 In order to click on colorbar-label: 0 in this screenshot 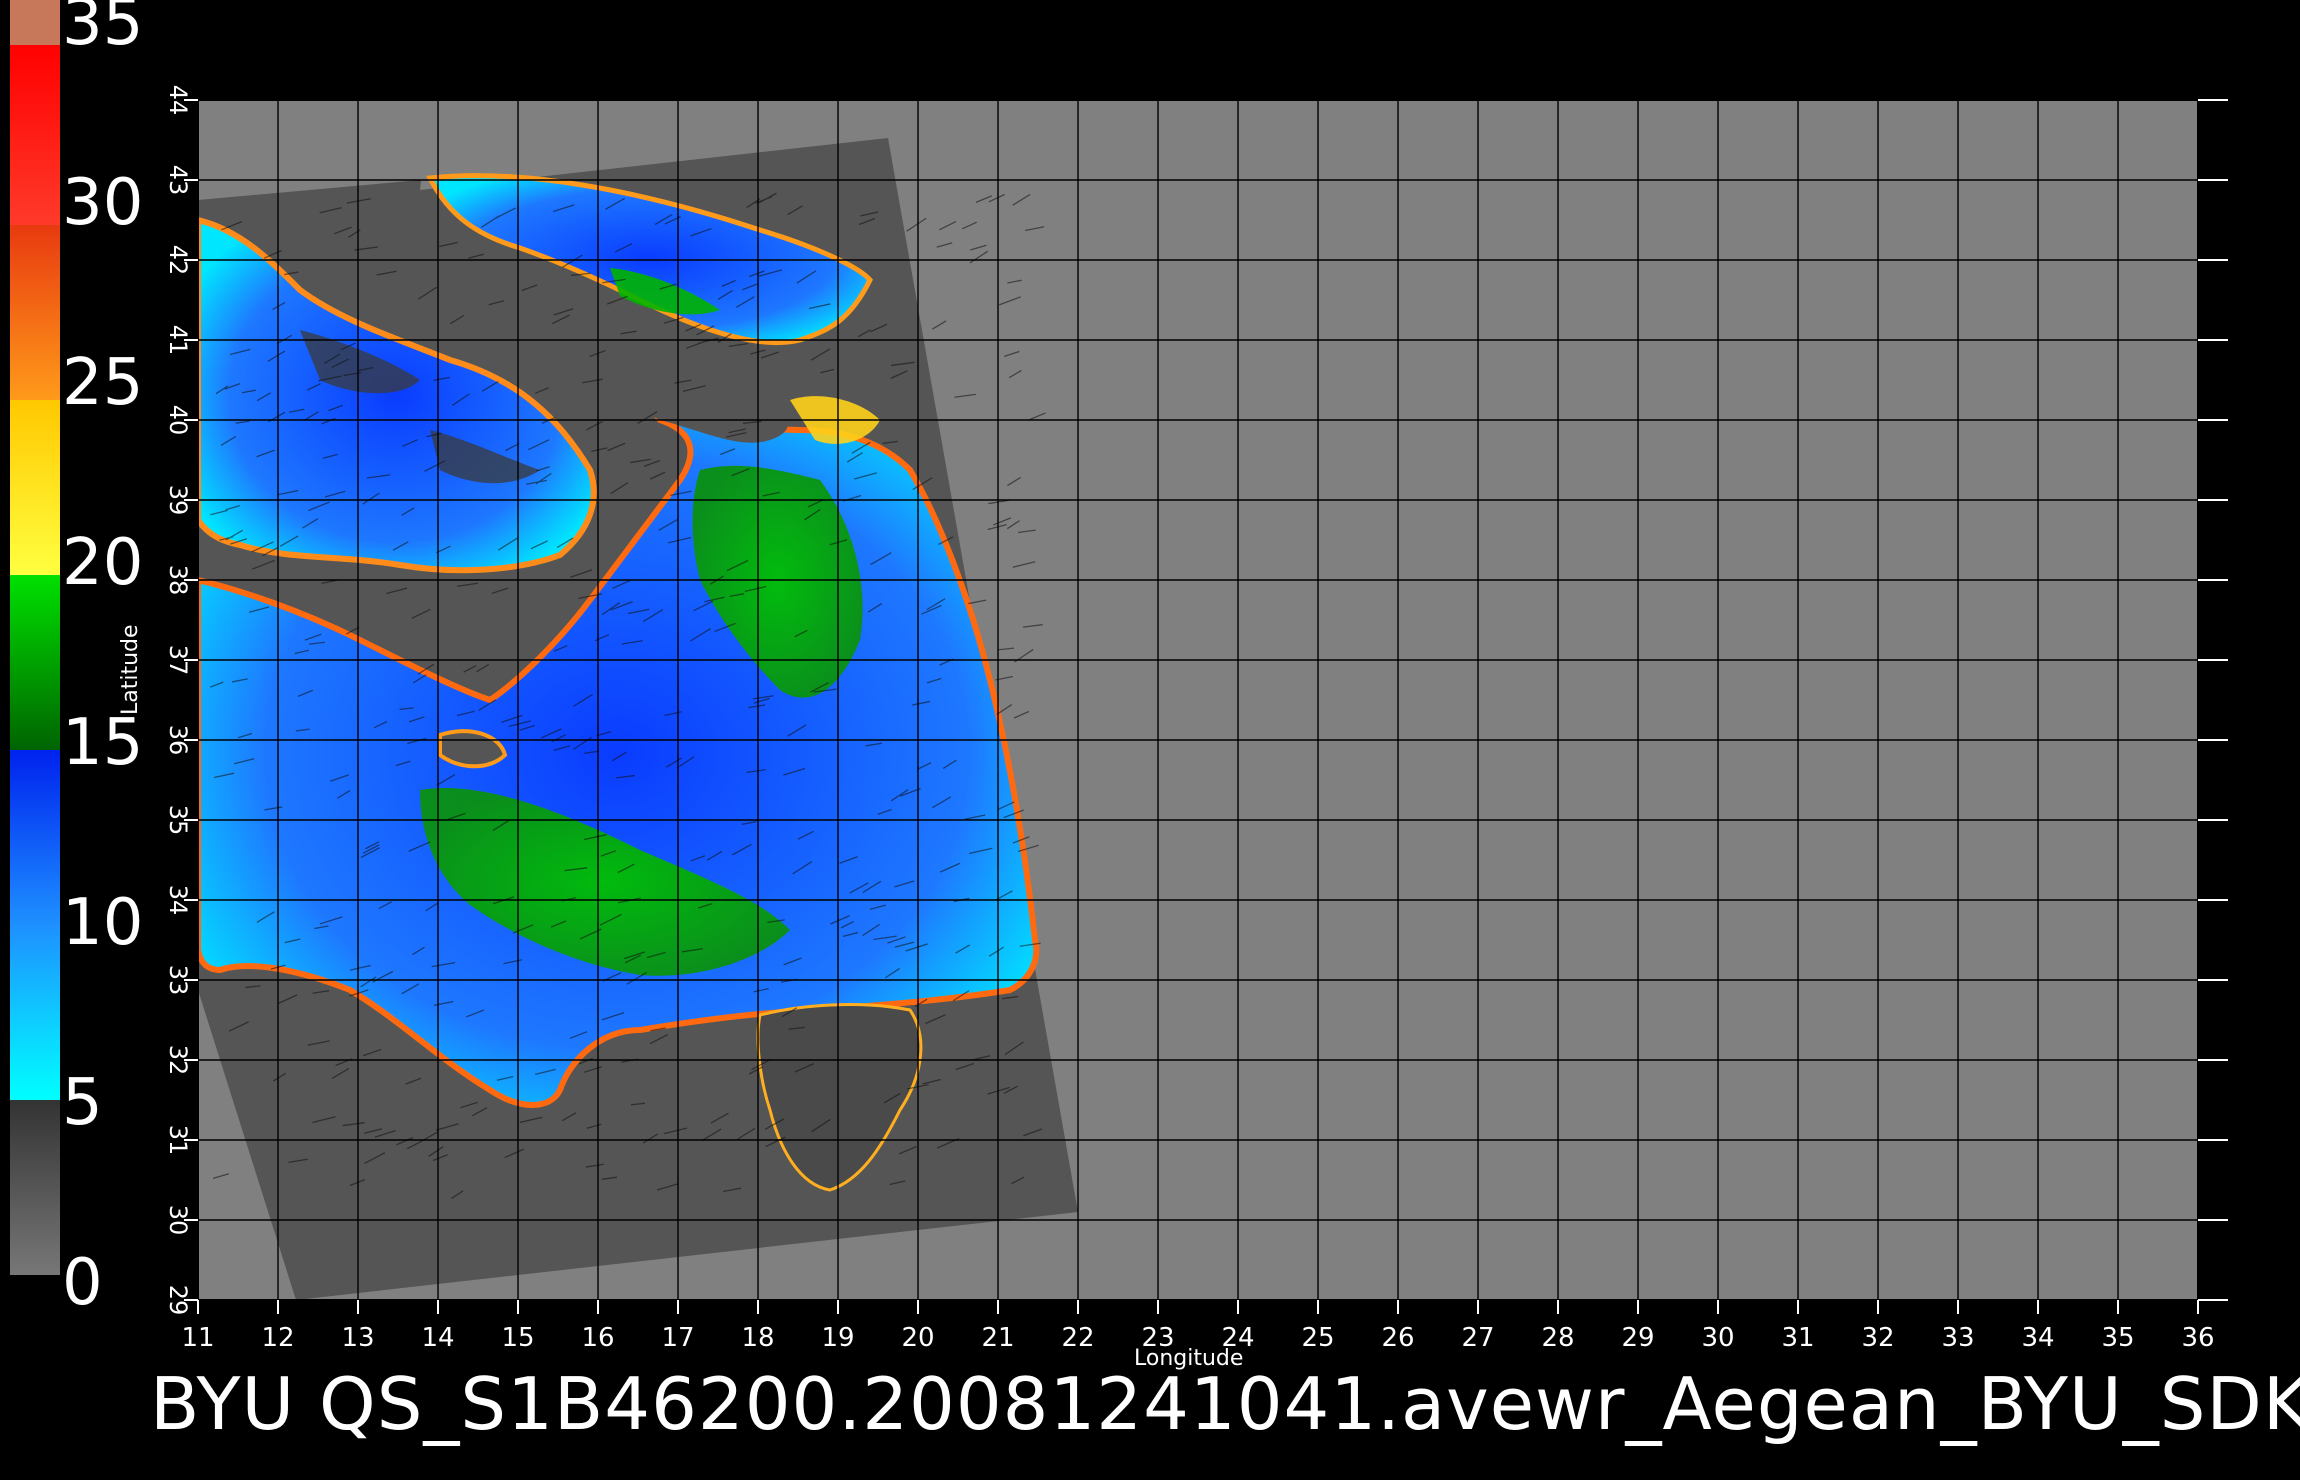, I will do `click(82, 1283)`.